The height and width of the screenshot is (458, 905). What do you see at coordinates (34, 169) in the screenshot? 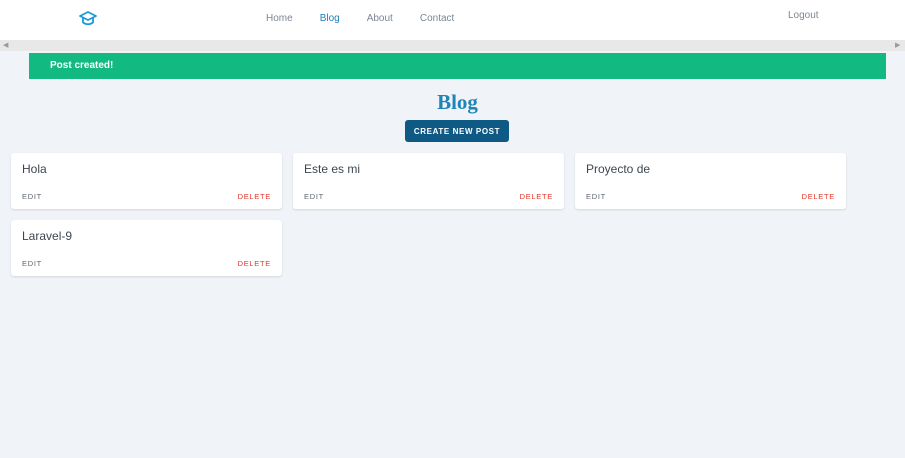
I see `post-title: Hola` at bounding box center [34, 169].